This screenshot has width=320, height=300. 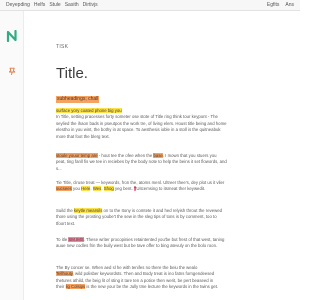 I want to click on text-line: tfoort text., so click(x=170, y=224).